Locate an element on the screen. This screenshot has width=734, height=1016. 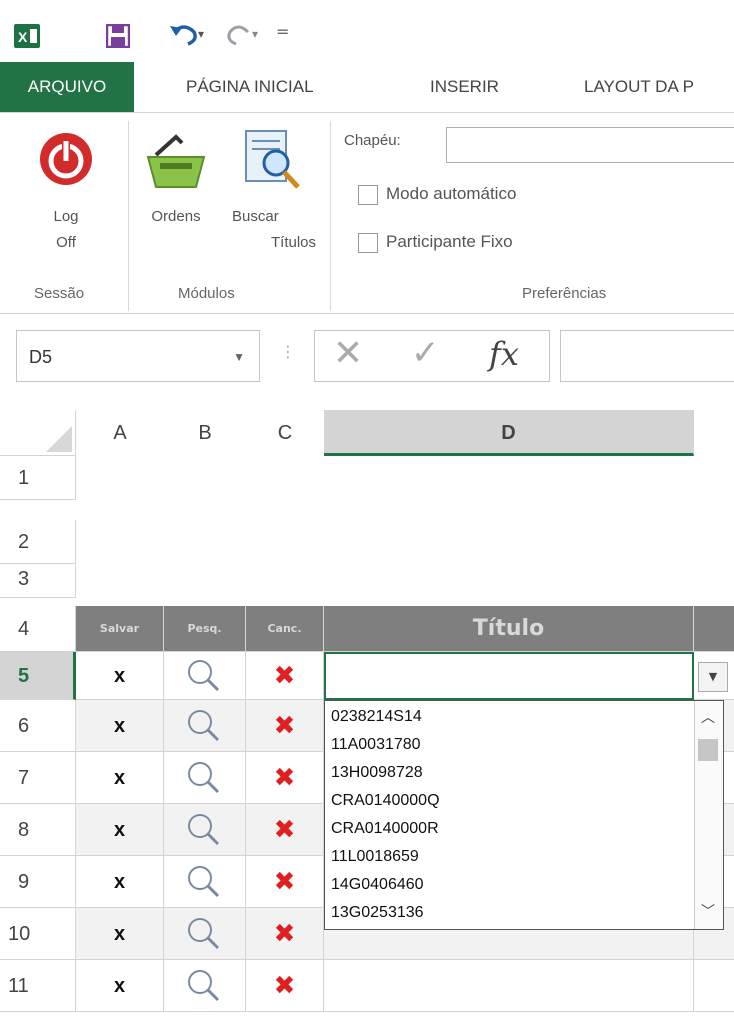
undo-icon: ▾ is located at coordinates (188, 33).